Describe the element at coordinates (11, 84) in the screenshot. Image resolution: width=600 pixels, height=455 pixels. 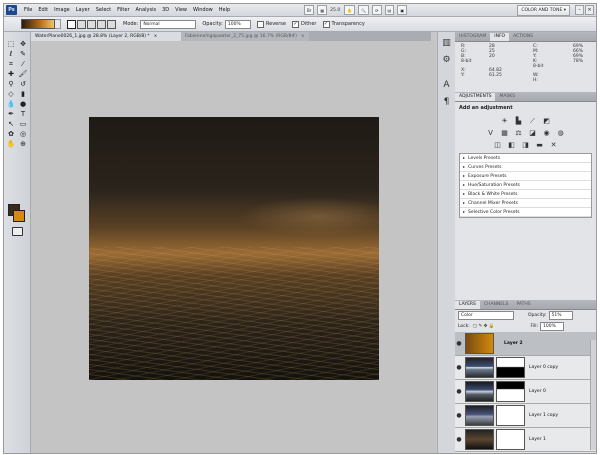
I see `clone-stamp-icon: ⚲` at that location.